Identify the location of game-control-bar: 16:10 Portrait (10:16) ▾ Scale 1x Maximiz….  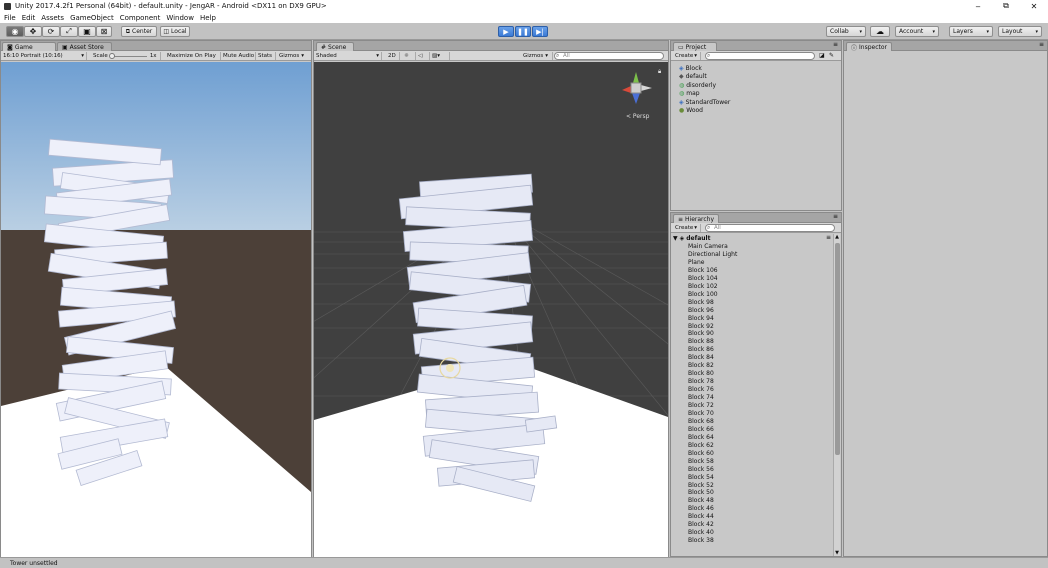
(156, 56).